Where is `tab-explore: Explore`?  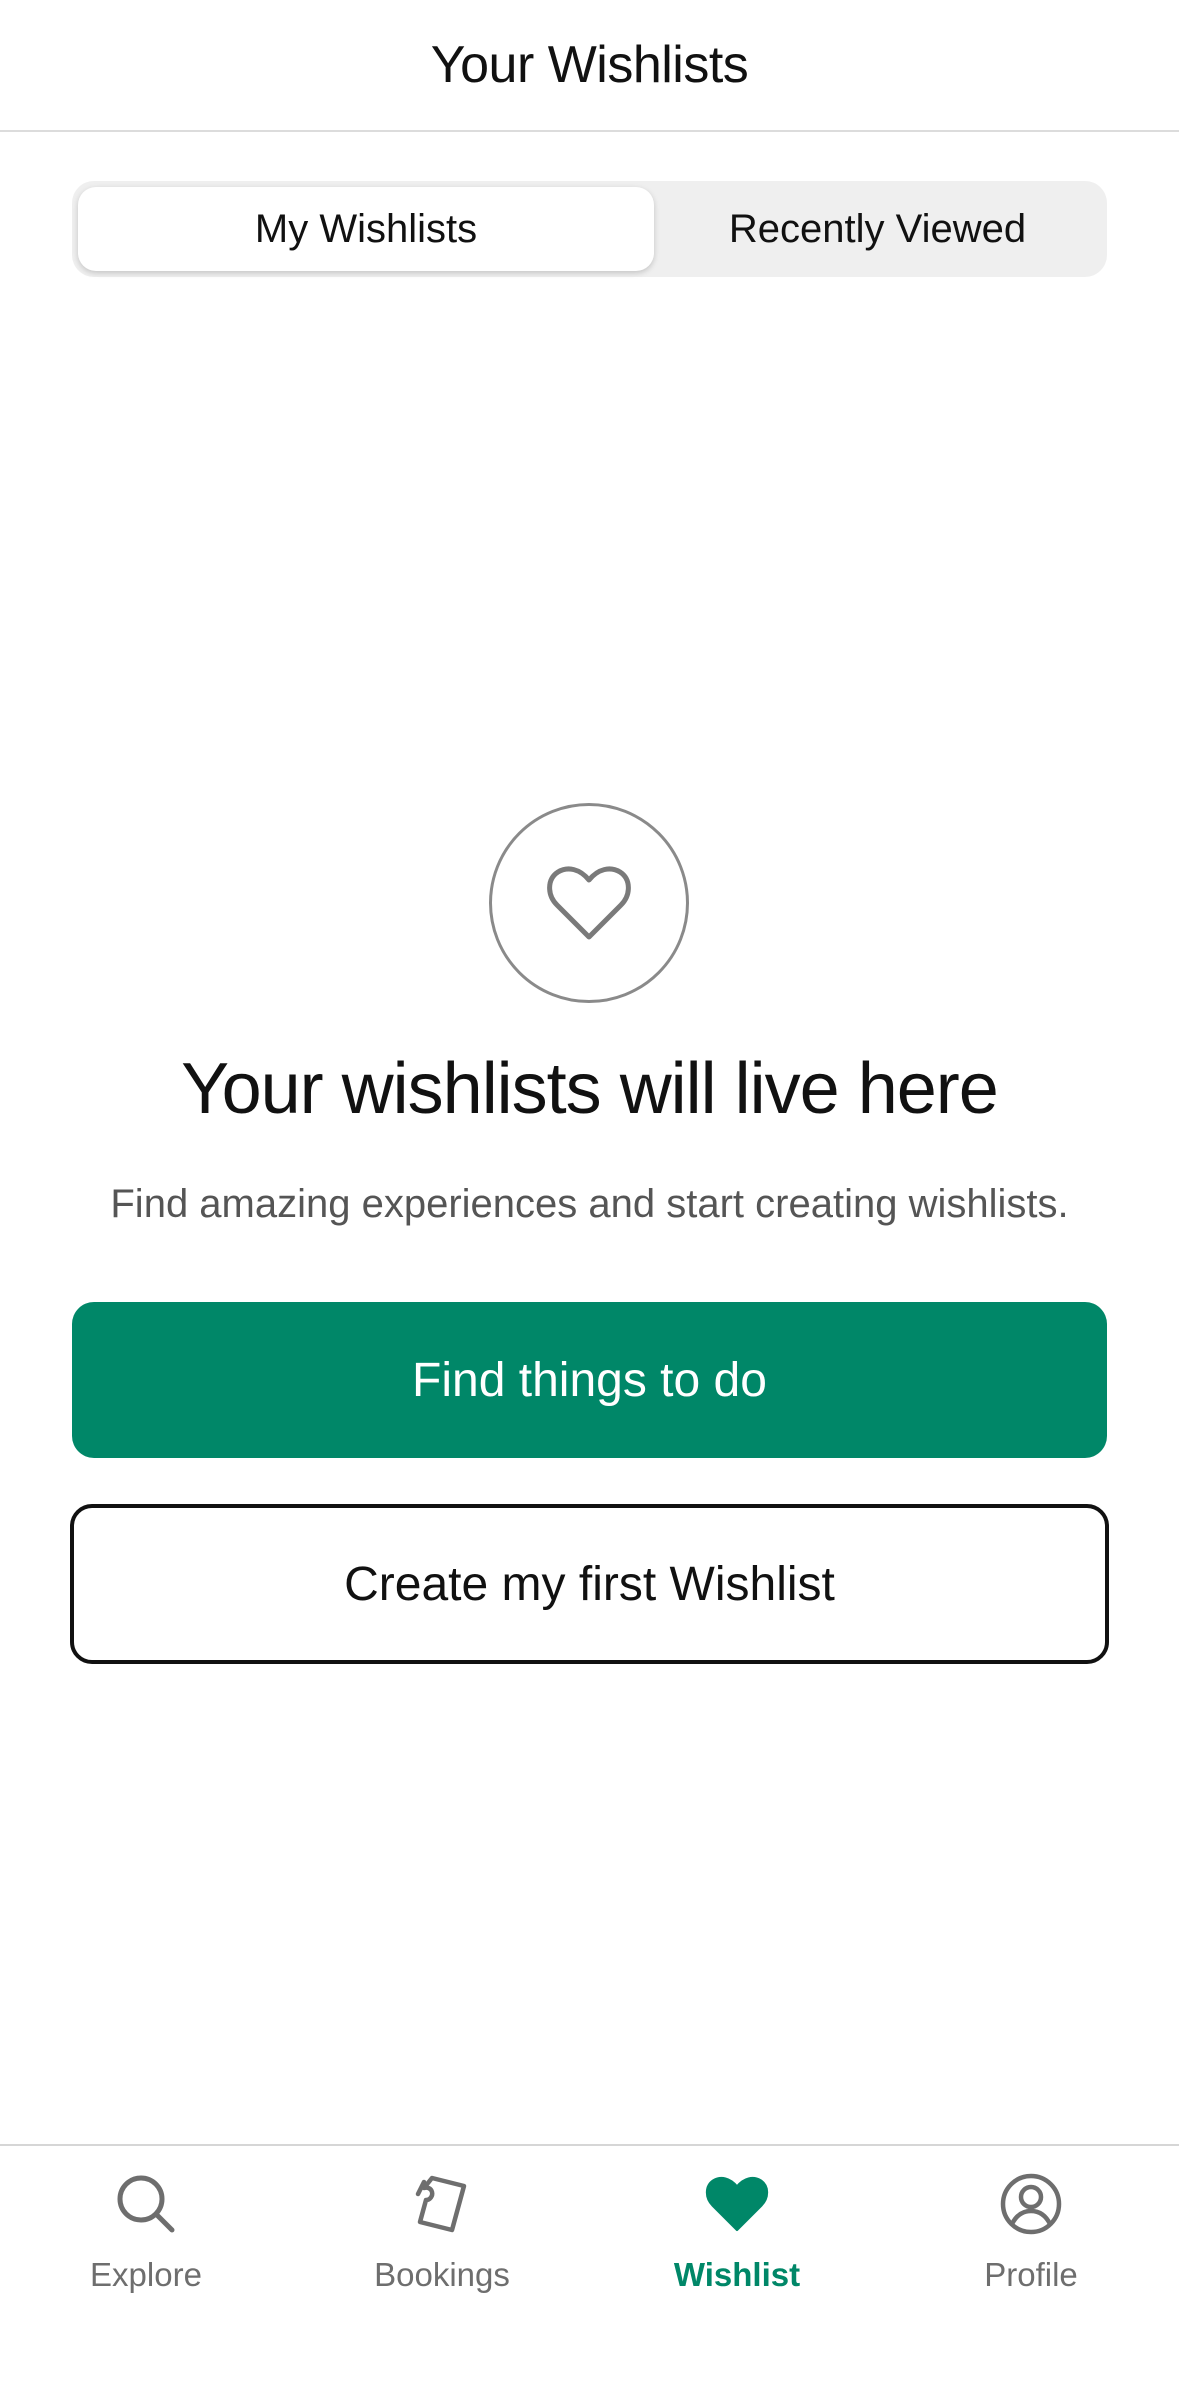 tab-explore: Explore is located at coordinates (146, 2242).